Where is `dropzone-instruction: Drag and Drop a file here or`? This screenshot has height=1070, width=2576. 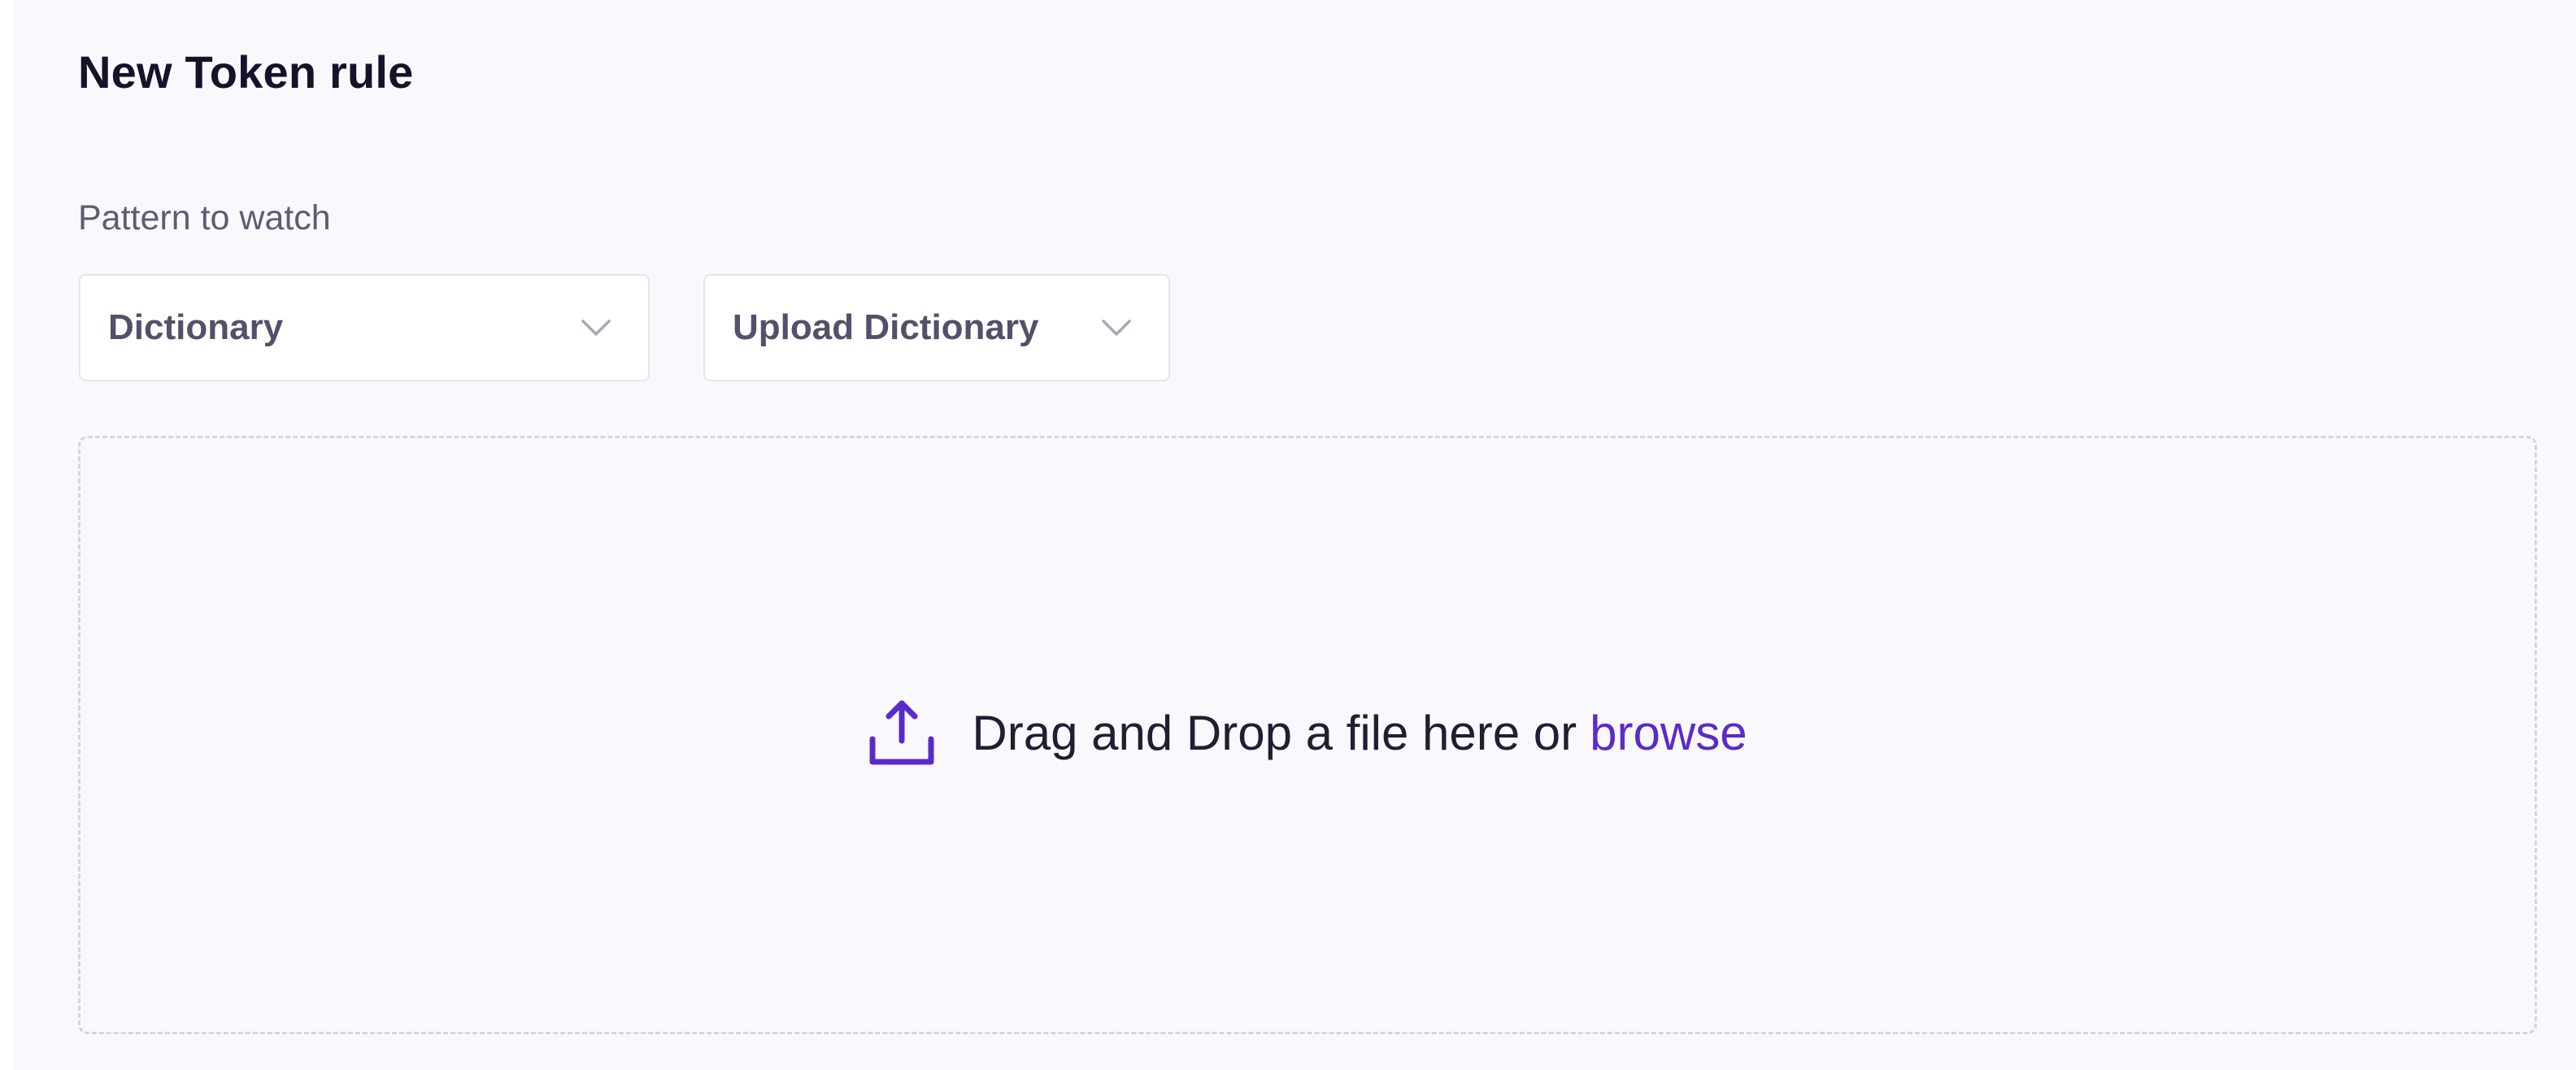 dropzone-instruction: Drag and Drop a file here or is located at coordinates (1275, 732).